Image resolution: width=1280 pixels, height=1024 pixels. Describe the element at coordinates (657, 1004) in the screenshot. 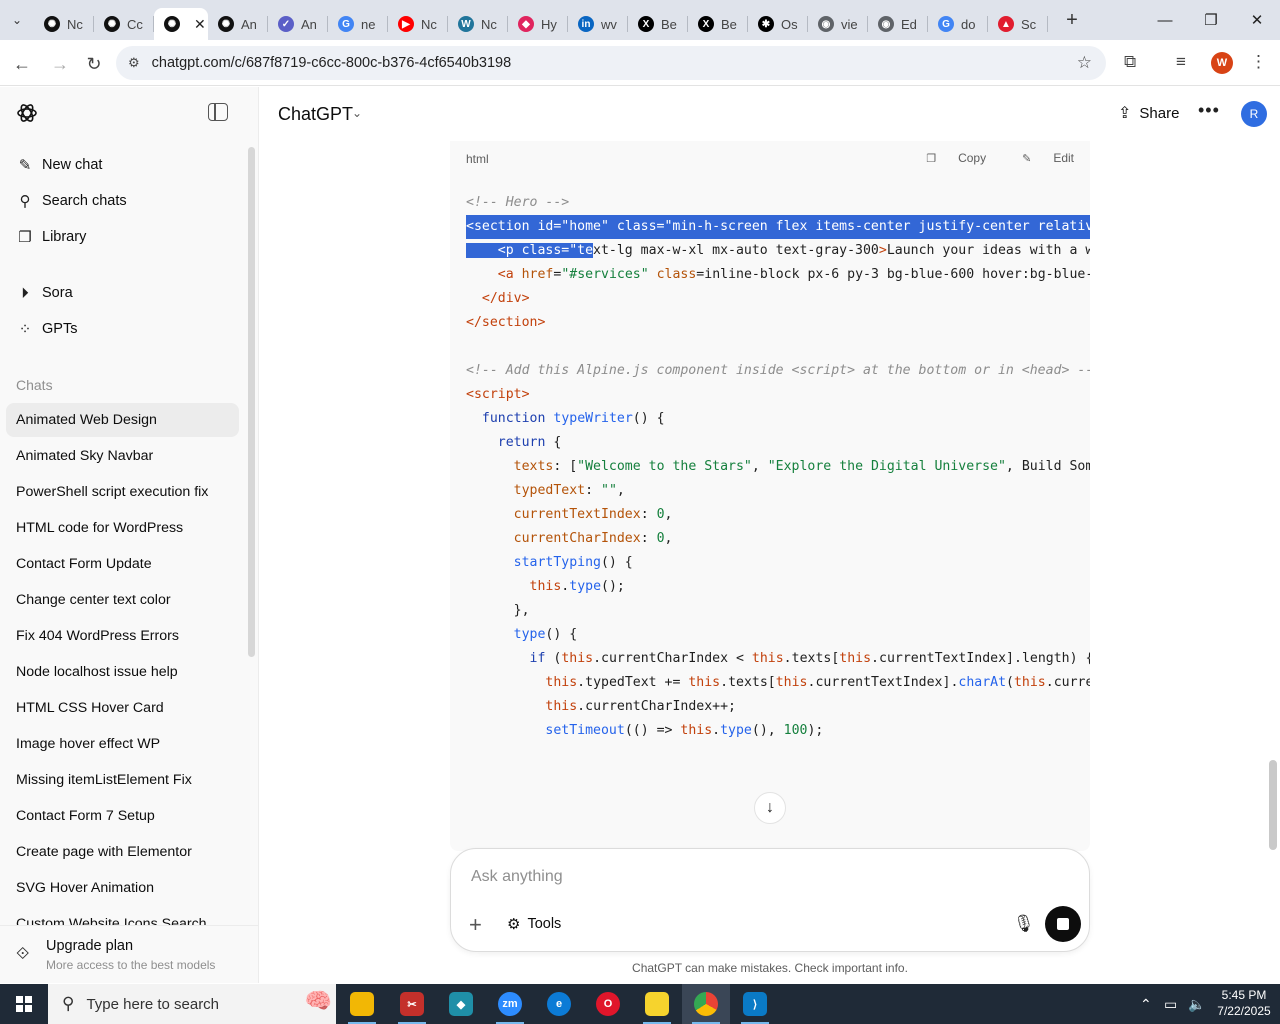

I see `taskbar-sticky-notes` at that location.